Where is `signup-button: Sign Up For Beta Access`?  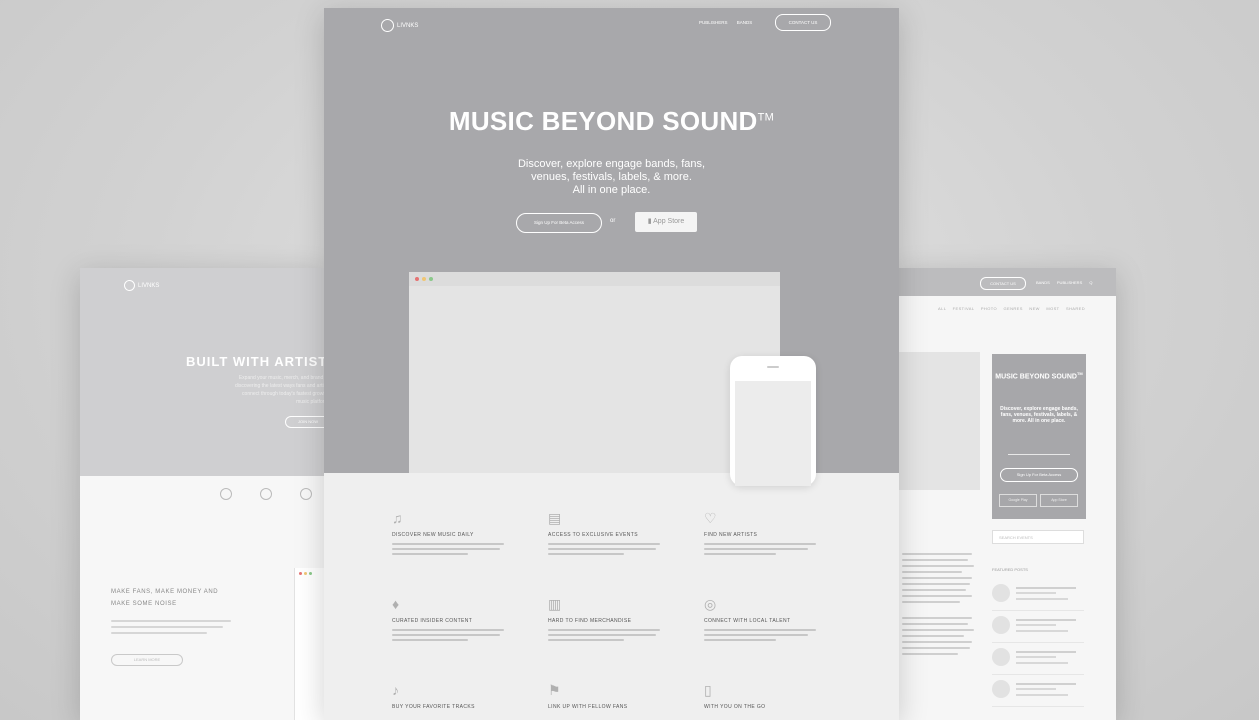 signup-button: Sign Up For Beta Access is located at coordinates (559, 223).